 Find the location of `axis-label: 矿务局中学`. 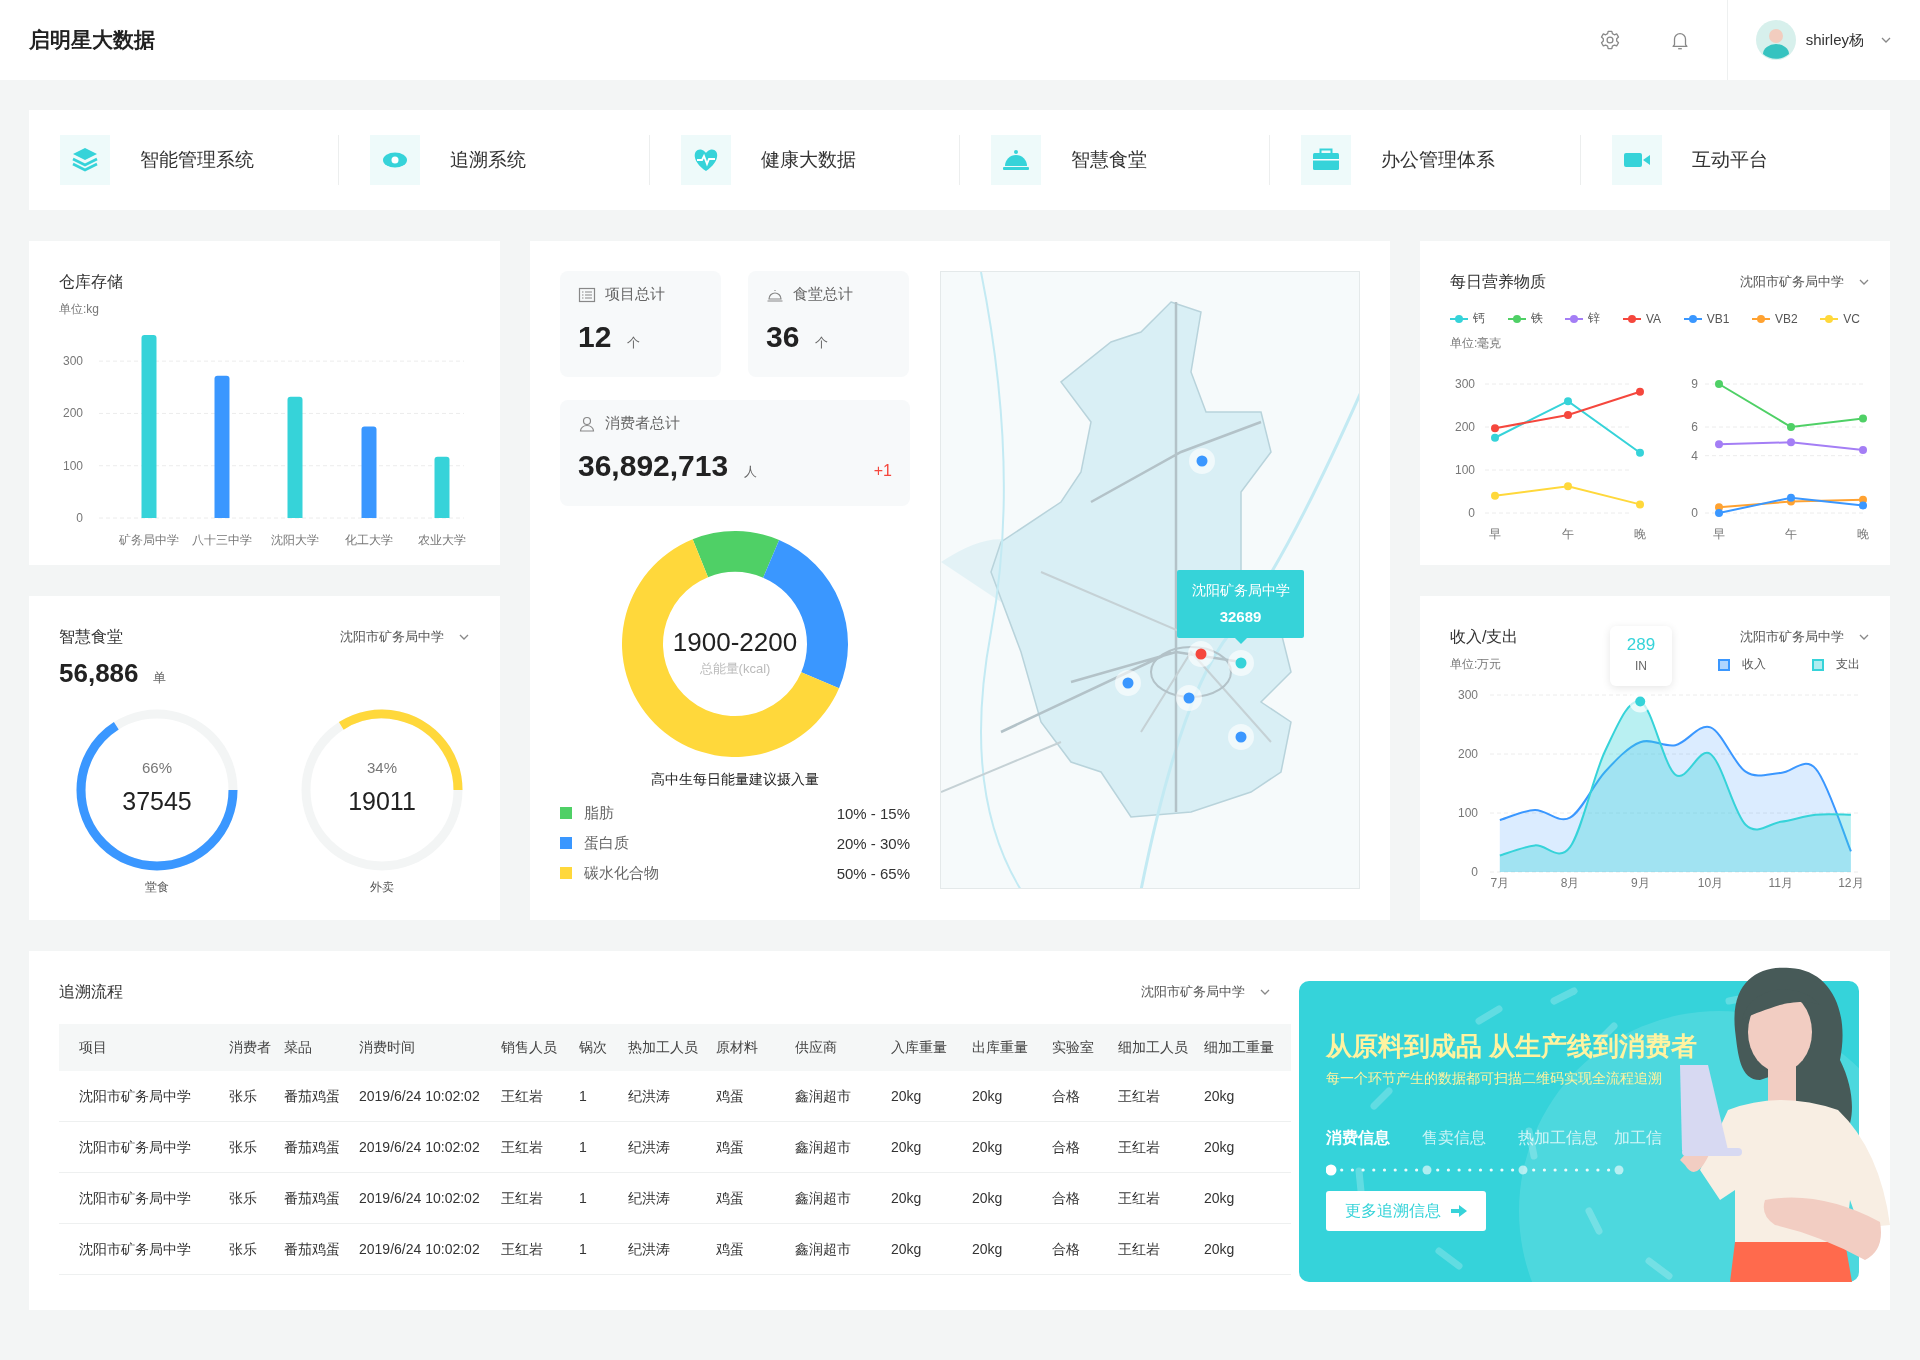

axis-label: 矿务局中学 is located at coordinates (149, 540).